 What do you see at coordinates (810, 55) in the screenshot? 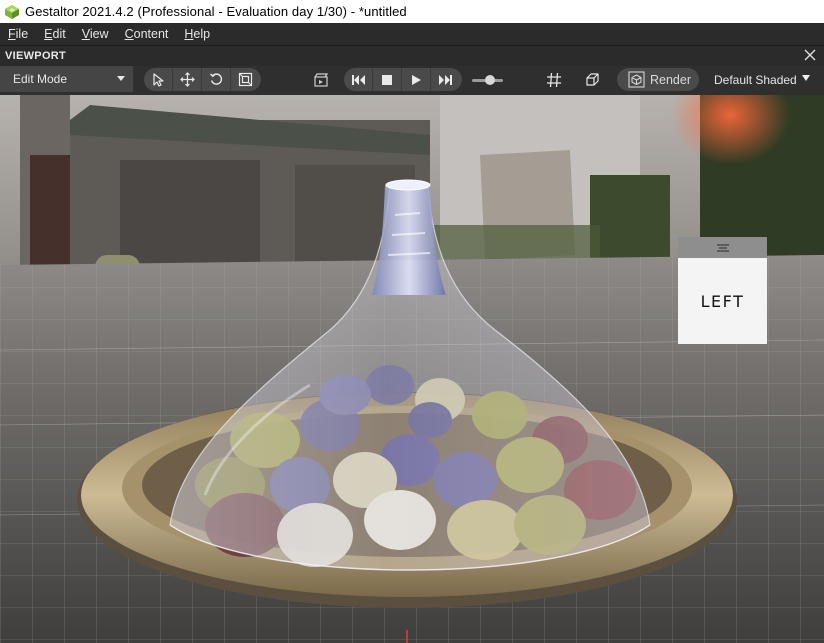
I see `close-icon` at bounding box center [810, 55].